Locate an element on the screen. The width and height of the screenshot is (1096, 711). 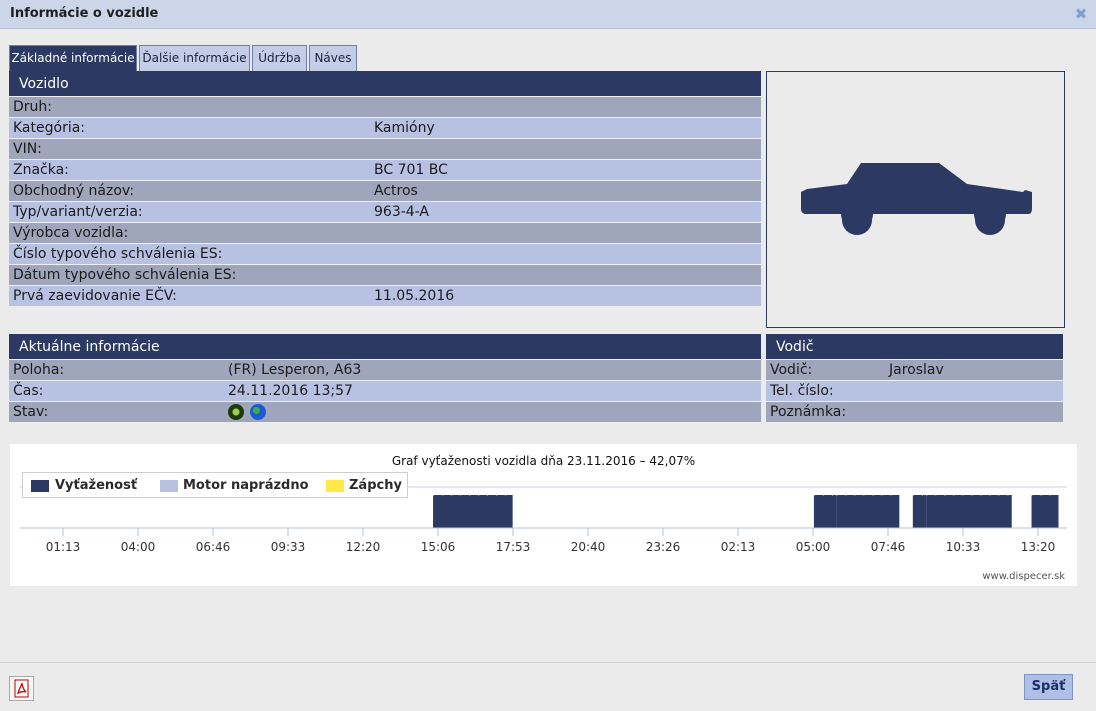
x-tick-label: 12:20 is located at coordinates (363, 547).